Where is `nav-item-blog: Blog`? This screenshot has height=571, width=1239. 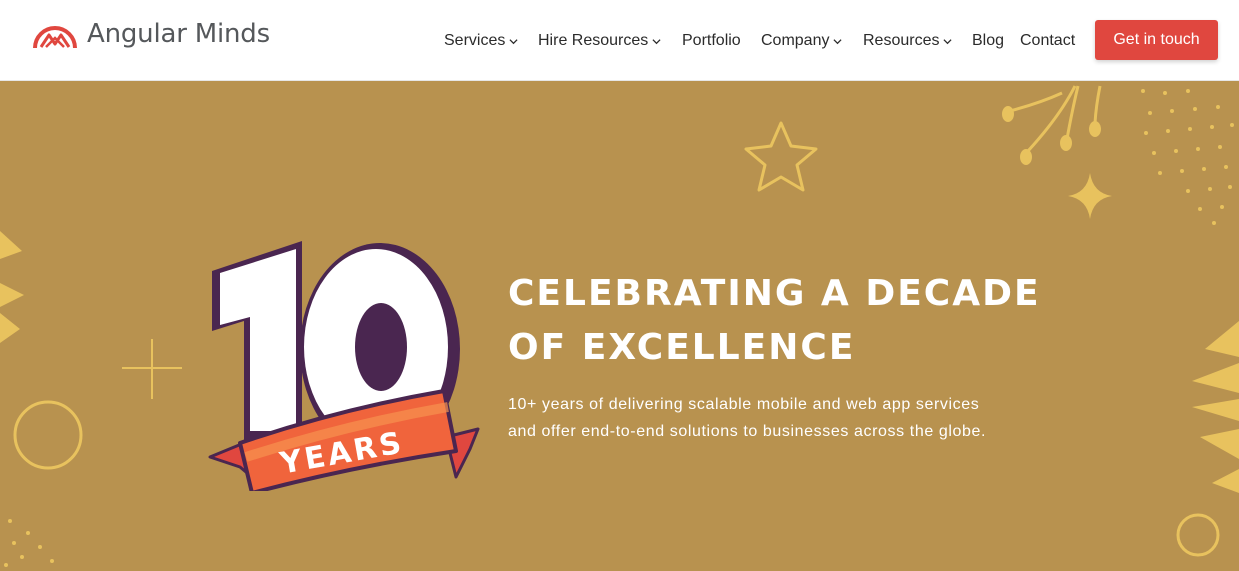 nav-item-blog: Blog is located at coordinates (988, 41).